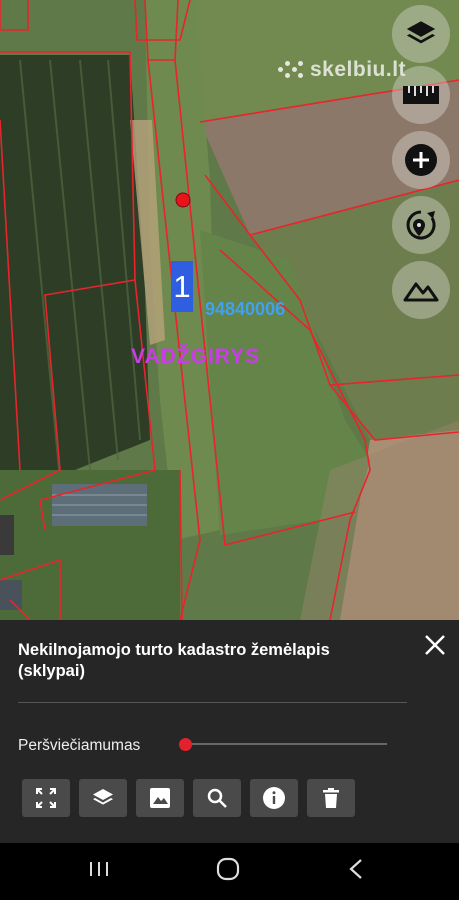  I want to click on layers-button, so click(421, 34).